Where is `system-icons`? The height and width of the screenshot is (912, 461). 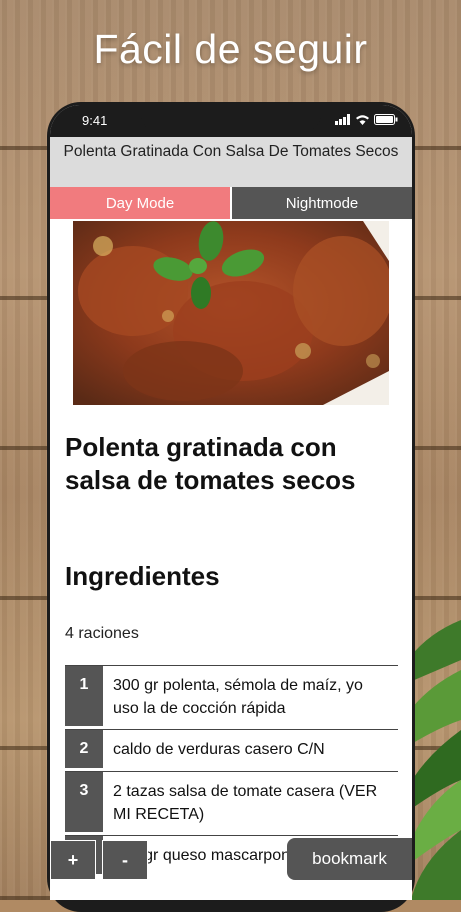
system-icons is located at coordinates (366, 119).